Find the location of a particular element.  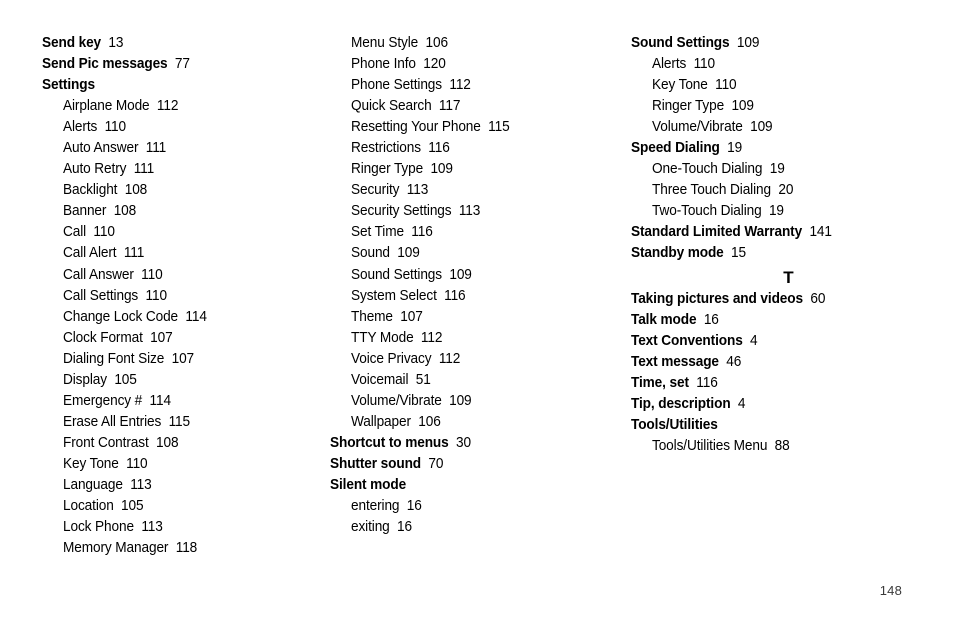

index-entry: Tip, description 4 is located at coordinates (782, 404).